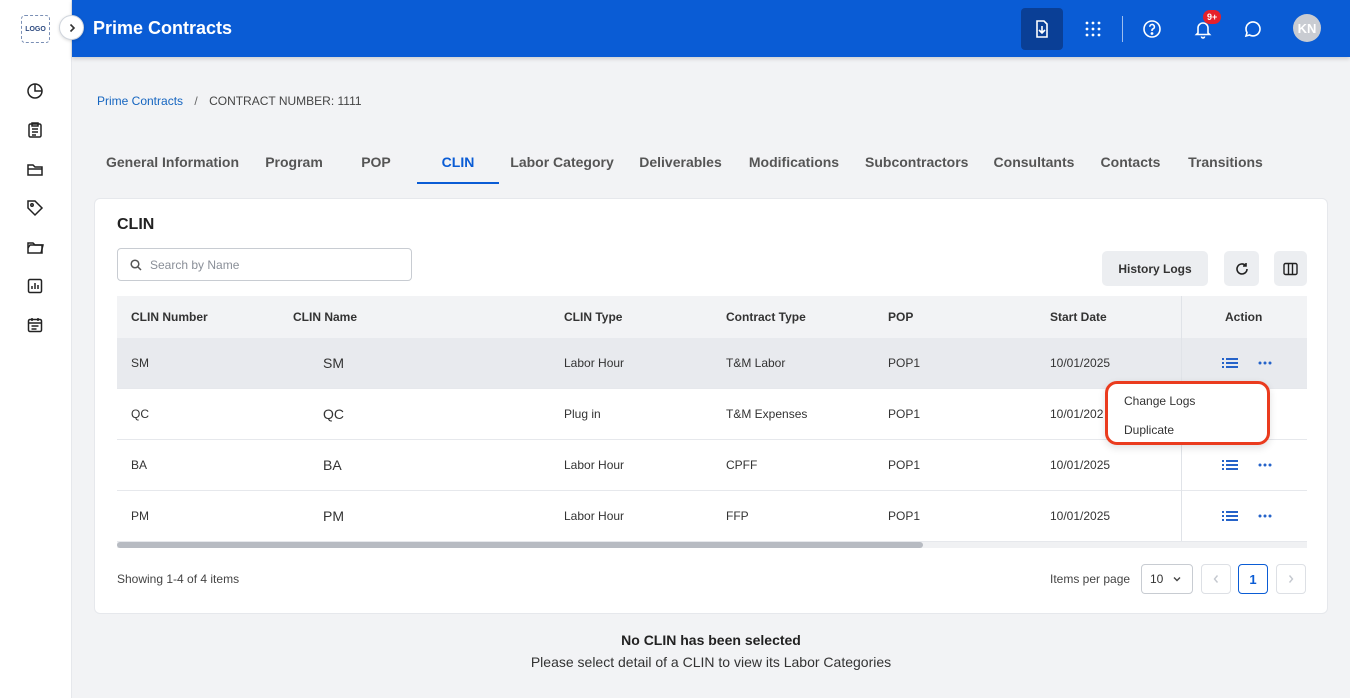 Image resolution: width=1350 pixels, height=698 pixels. What do you see at coordinates (900, 317) in the screenshot?
I see `column-header: POP` at bounding box center [900, 317].